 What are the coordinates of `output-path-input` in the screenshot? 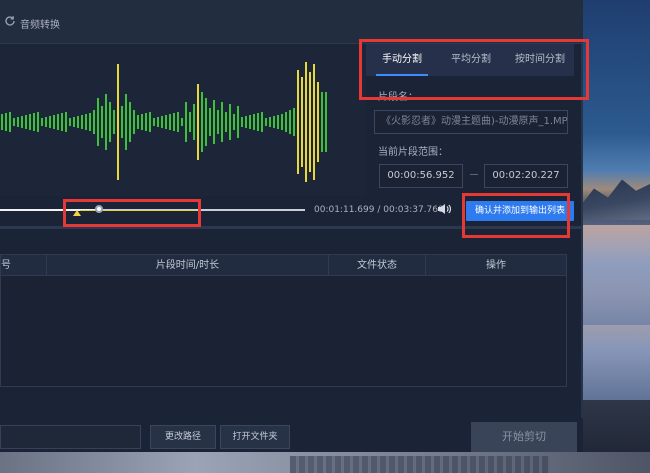 It's located at (70, 437).